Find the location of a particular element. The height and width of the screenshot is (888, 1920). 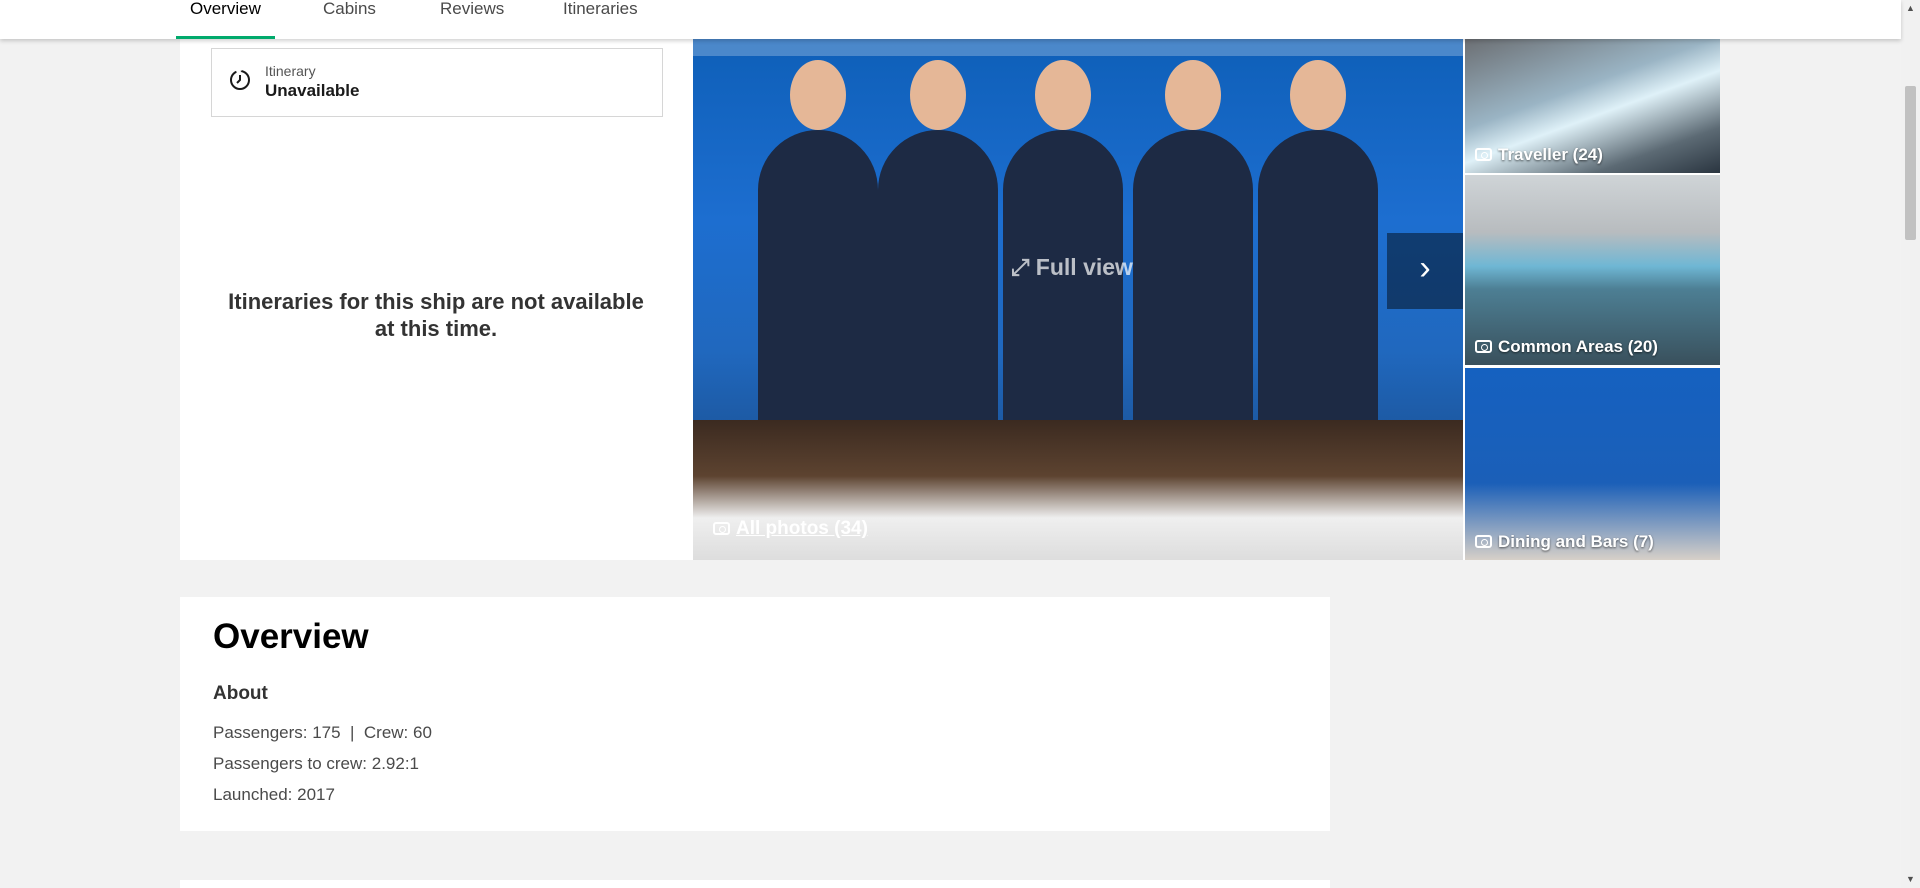

about-heading: About is located at coordinates (240, 693).